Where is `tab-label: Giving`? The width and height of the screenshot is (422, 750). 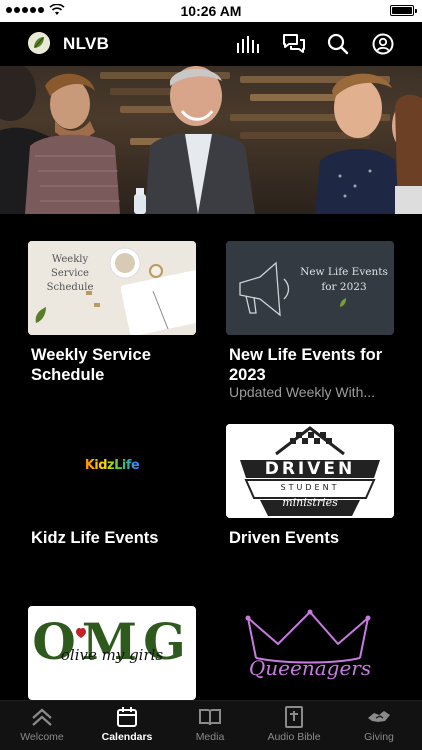 tab-label: Giving is located at coordinates (379, 737).